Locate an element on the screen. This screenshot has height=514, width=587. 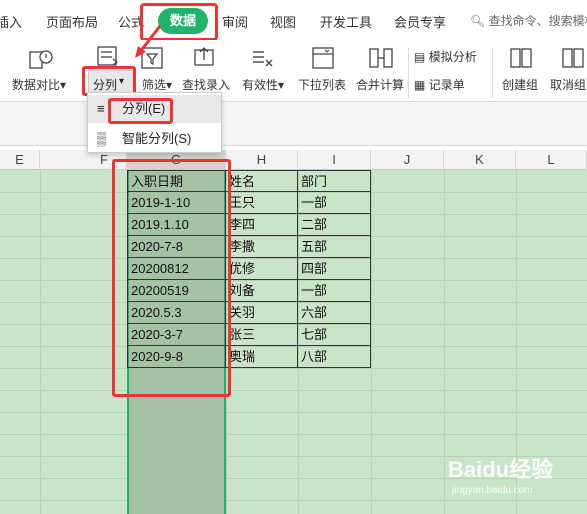
validity-button: 有效性▾ is located at coordinates (263, 84).